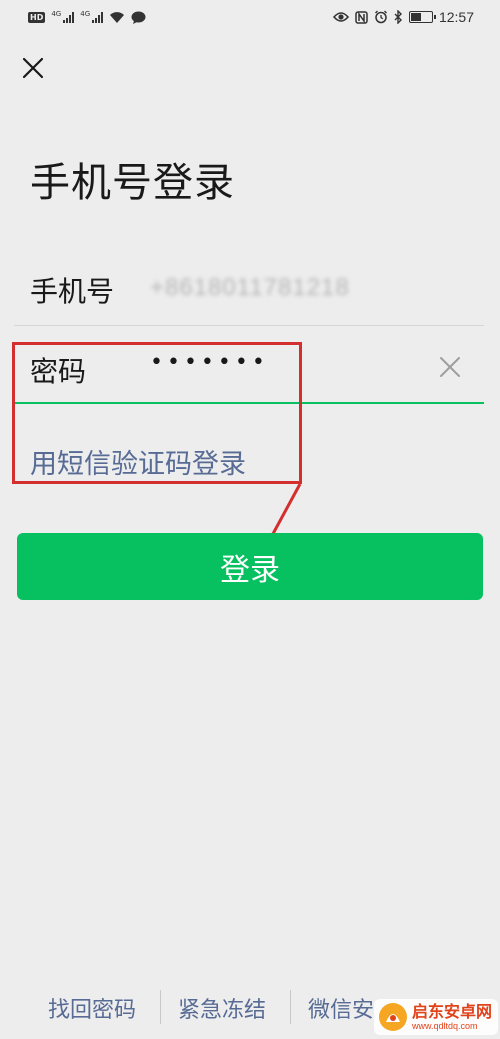  Describe the element at coordinates (250, 17) in the screenshot. I see `status-bar: HD 4G 4G 12:57` at that location.